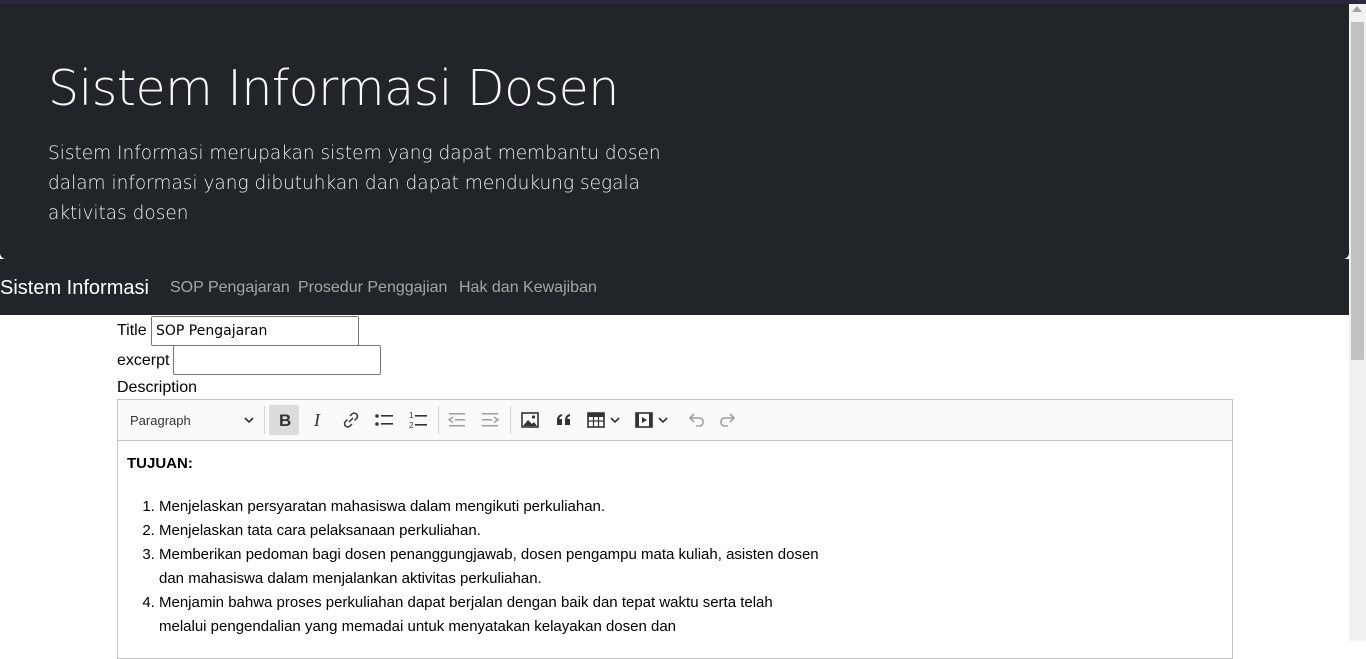  Describe the element at coordinates (230, 288) in the screenshot. I see `nav-link-sop-pengajaran: SOP Pengajaran` at that location.